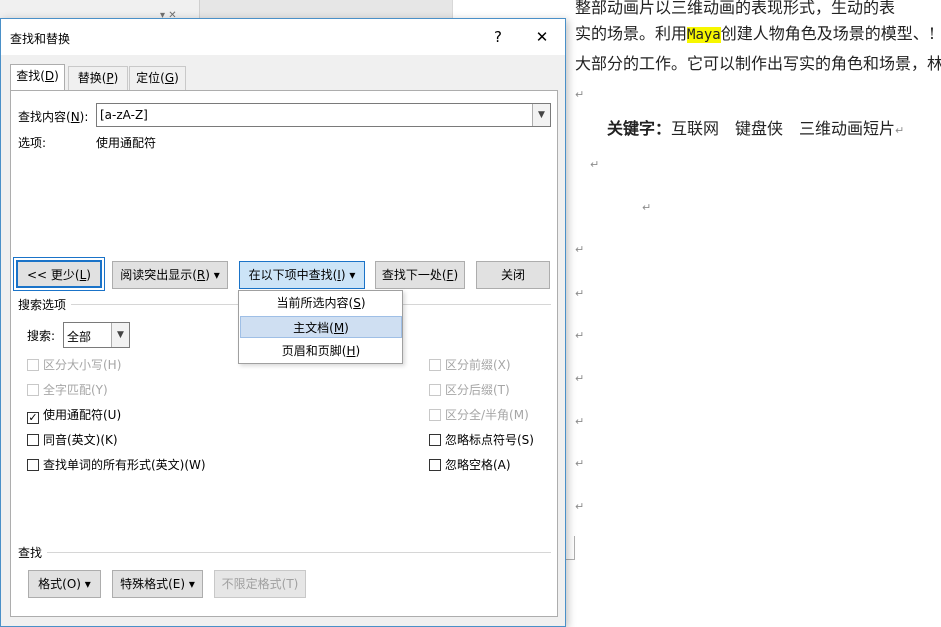 The height and width of the screenshot is (627, 941). Describe the element at coordinates (758, 63) in the screenshot. I see `doc-line-3: 大部分的工作。它可以制作出写实的角色和场景，林` at that location.